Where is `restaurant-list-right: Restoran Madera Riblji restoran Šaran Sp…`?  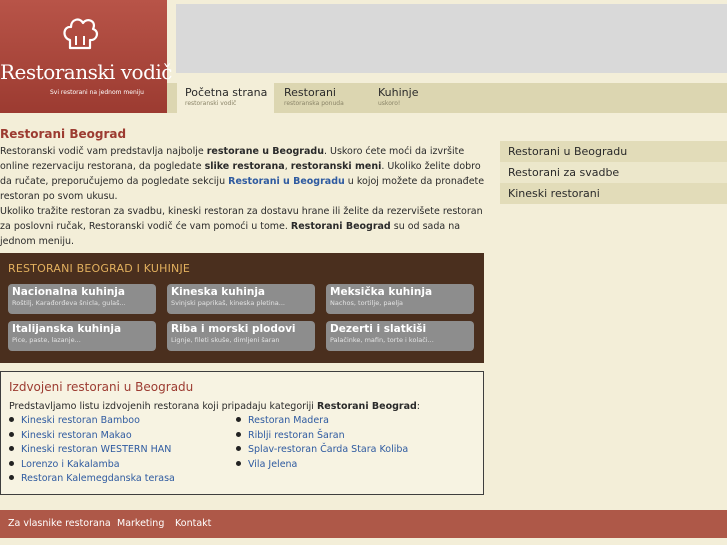 restaurant-list-right: Restoran Madera Riblji restoran Šaran Sp… is located at coordinates (322, 444).